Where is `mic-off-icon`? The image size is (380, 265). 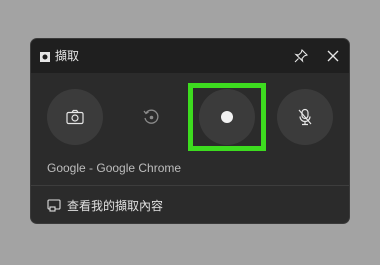 mic-off-icon is located at coordinates (305, 117).